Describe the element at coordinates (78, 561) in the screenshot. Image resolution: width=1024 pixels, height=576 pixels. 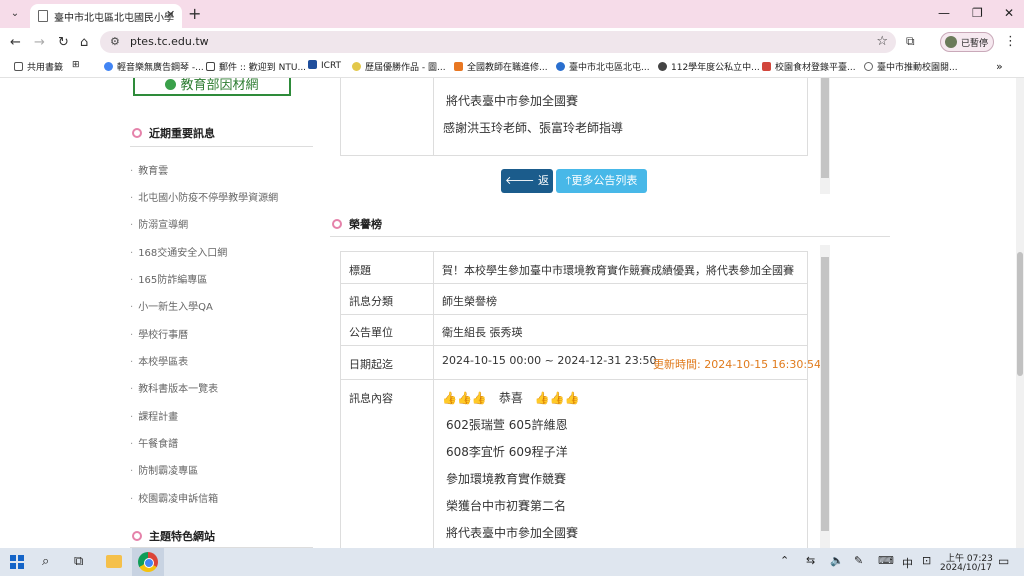
I see `task-view-icon: ⧉` at that location.